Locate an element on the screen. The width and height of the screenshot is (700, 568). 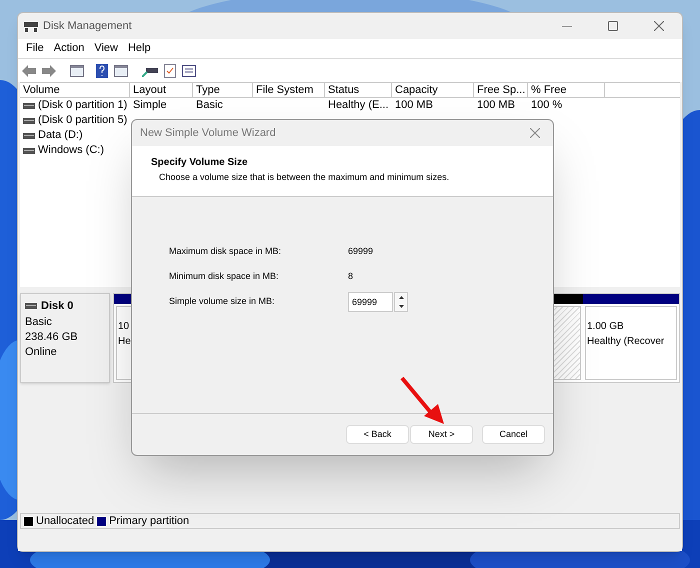
column-header: Capacity is located at coordinates (433, 90).